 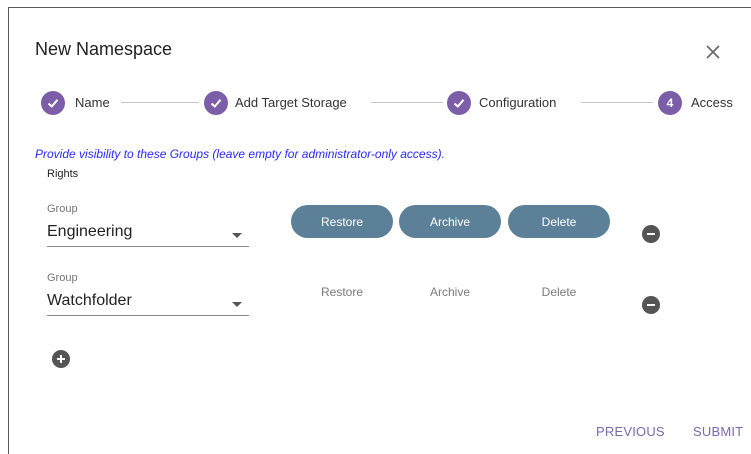 I want to click on add-group-button, so click(x=61, y=359).